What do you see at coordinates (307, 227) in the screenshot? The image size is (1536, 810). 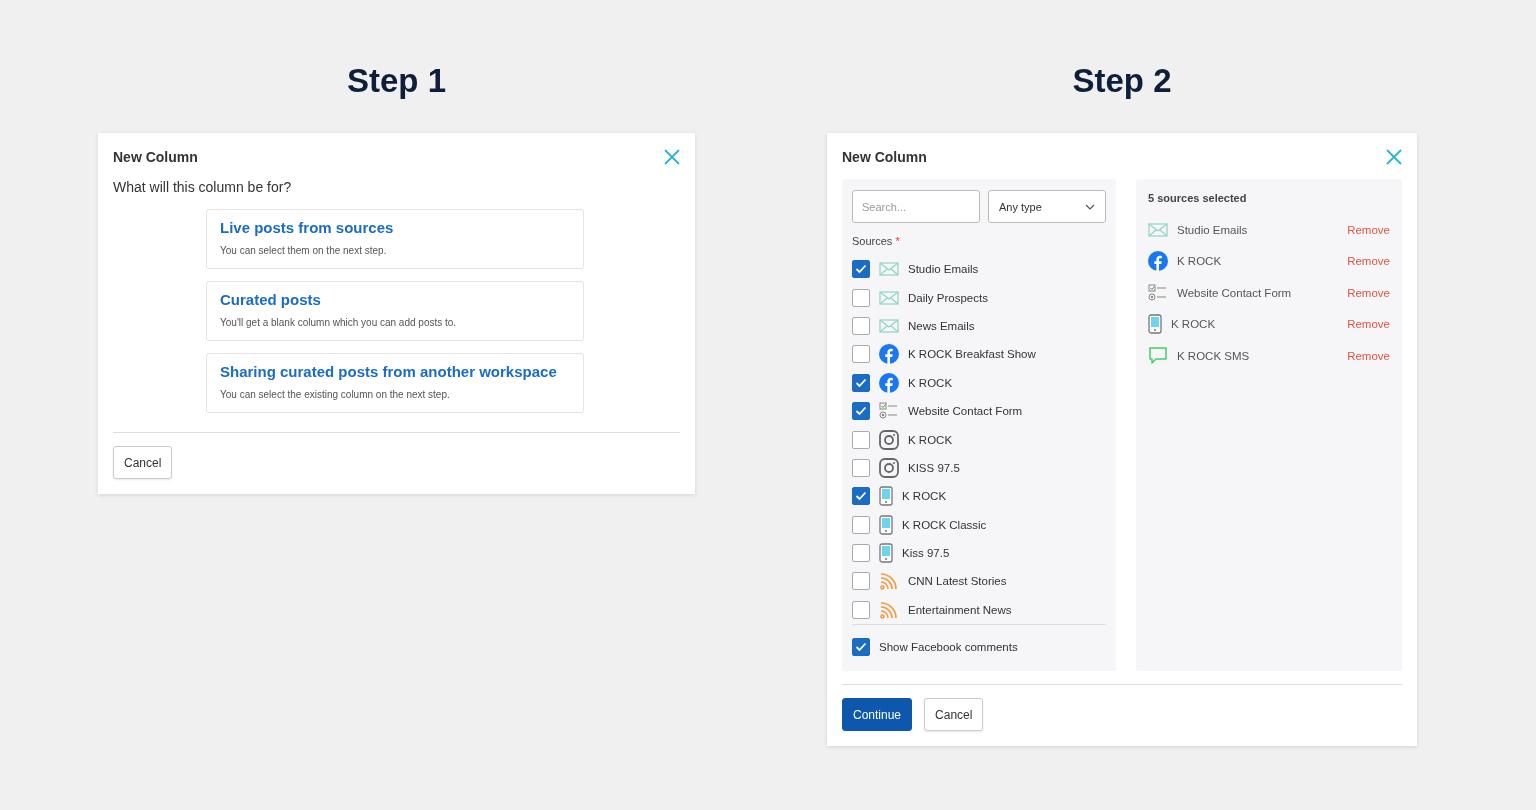 I see `option-title: Live posts from sources` at bounding box center [307, 227].